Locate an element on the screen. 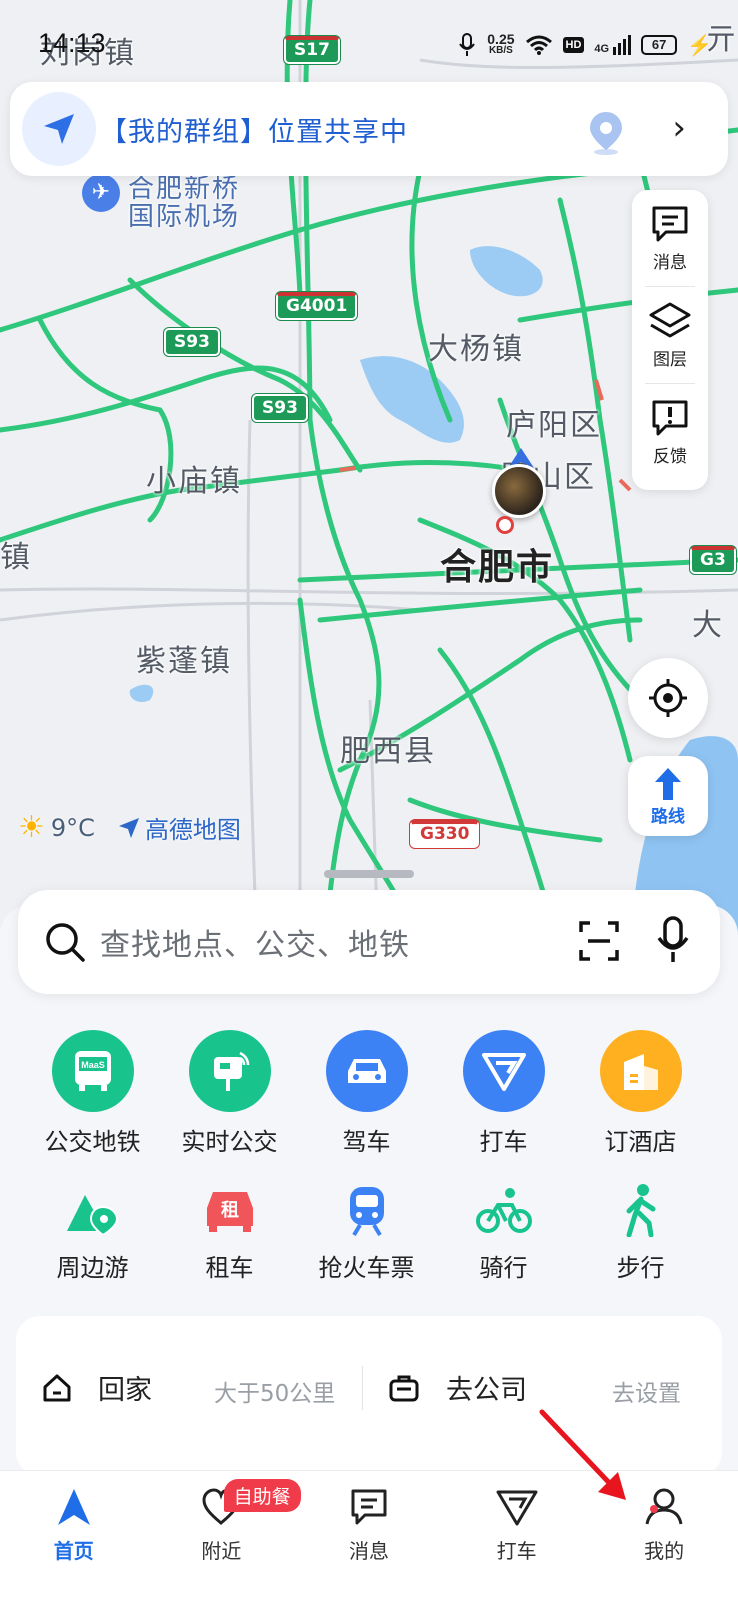  highway-shield-g3: G3 is located at coordinates (713, 560).